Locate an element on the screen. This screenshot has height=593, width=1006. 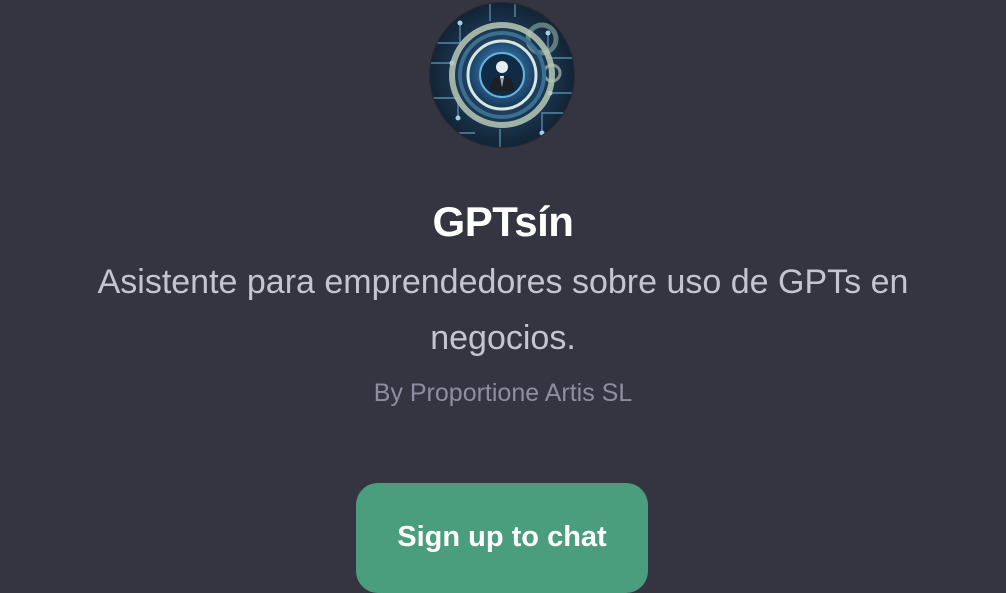
gpt-avatar is located at coordinates (502, 75).